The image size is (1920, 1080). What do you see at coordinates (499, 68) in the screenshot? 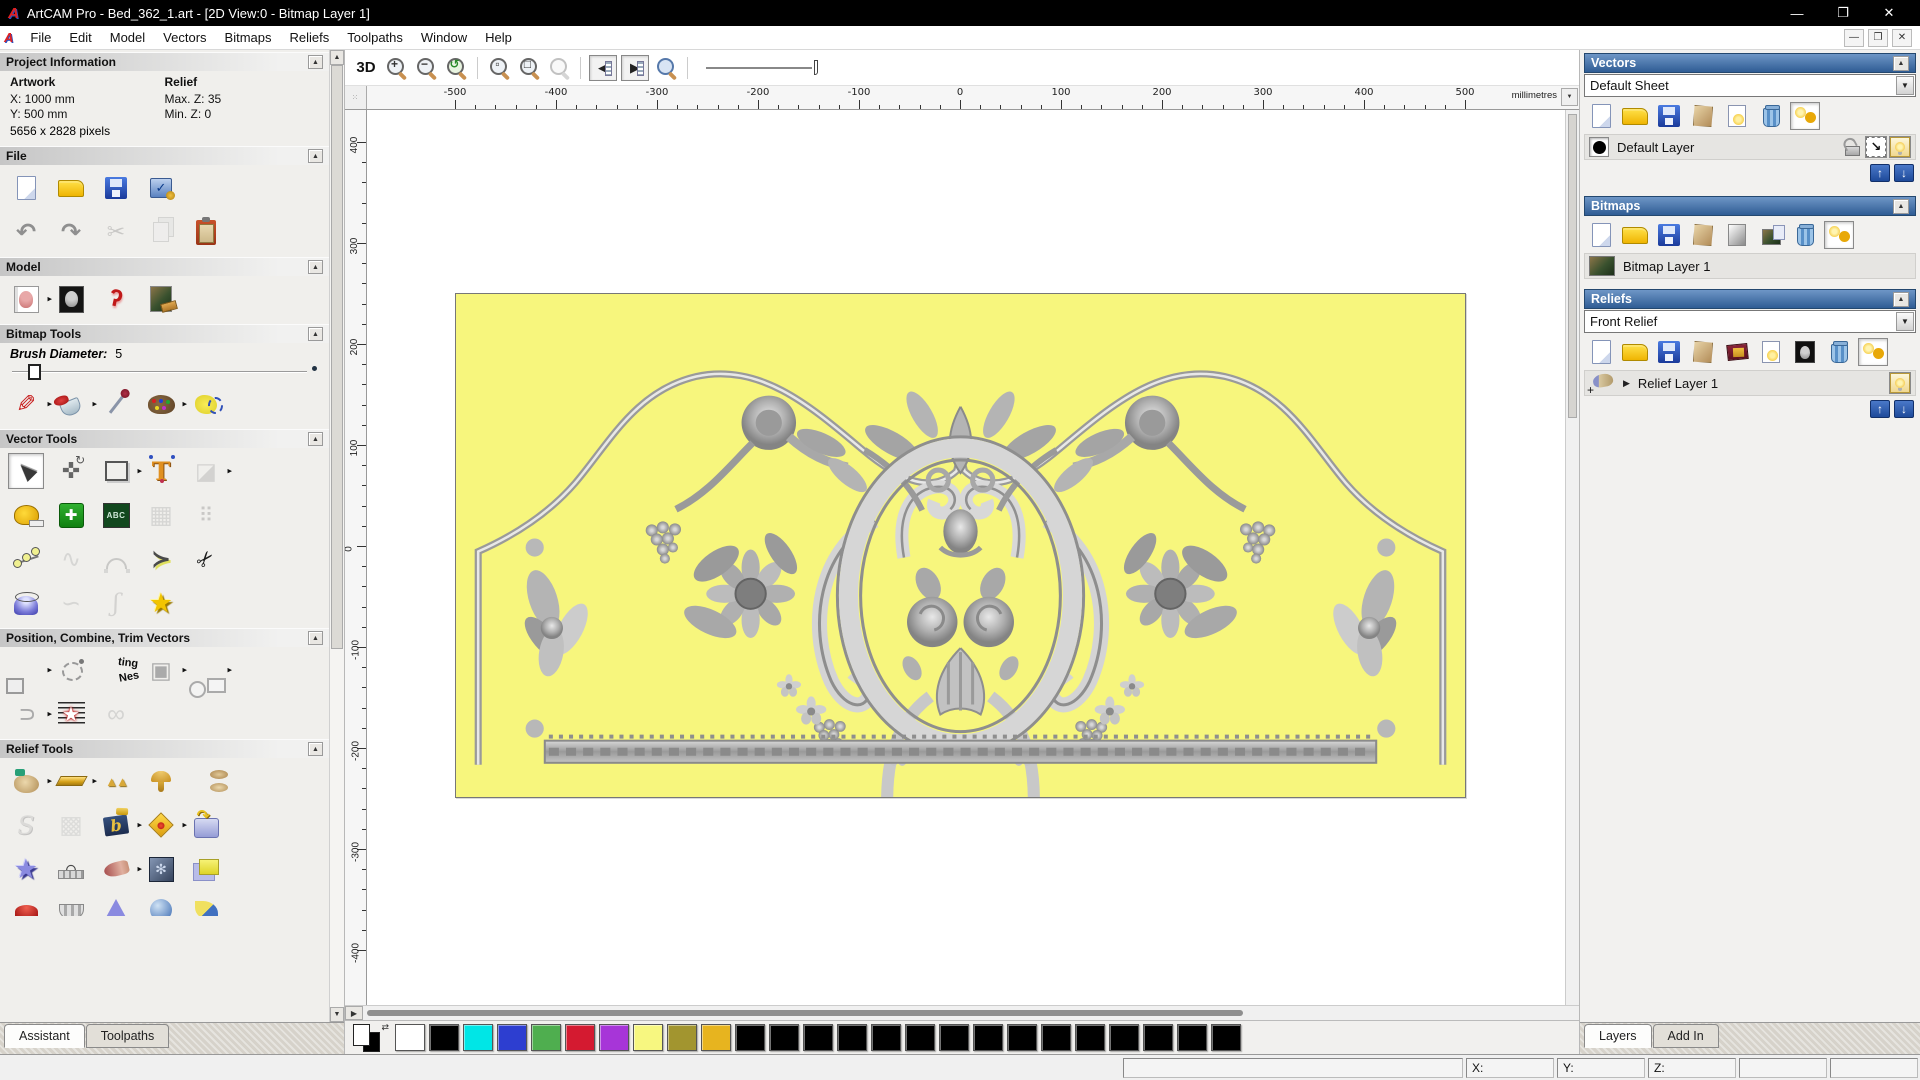
I see `zoom-box-icon: ▫` at bounding box center [499, 68].